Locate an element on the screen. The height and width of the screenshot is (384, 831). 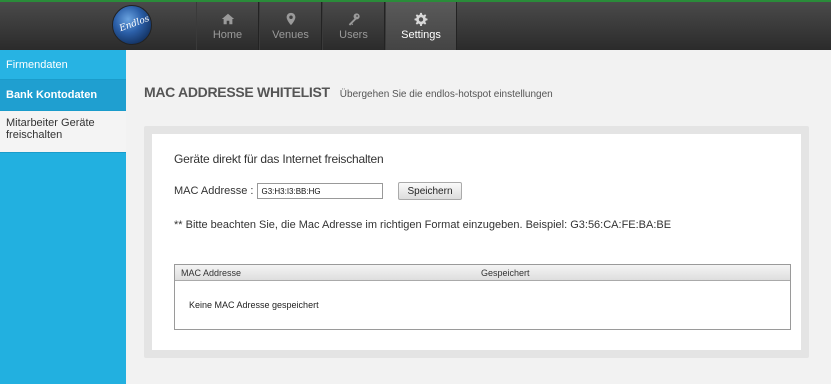
nav-label-venues: Venues is located at coordinates (290, 34).